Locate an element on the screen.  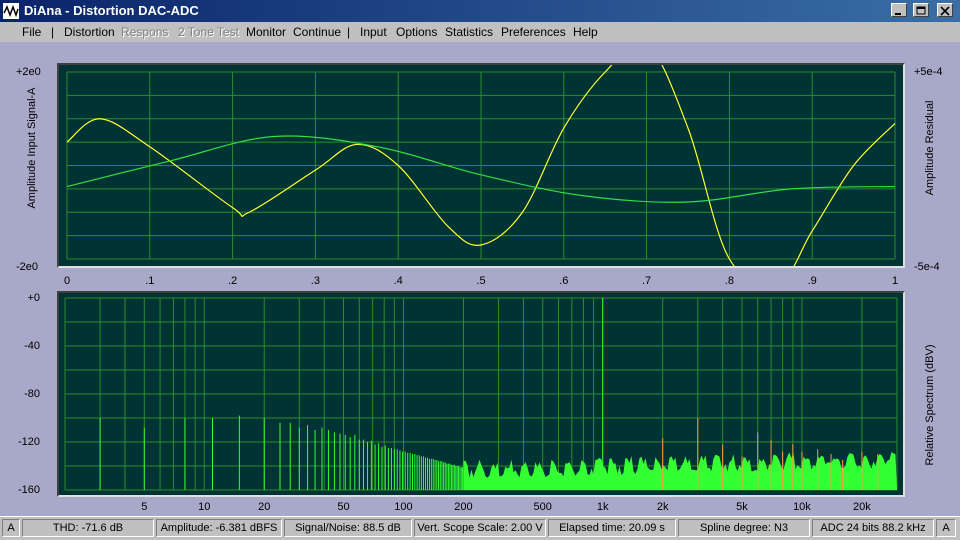
spectrum-ylabel: Relative Spectrum (dBV) is located at coordinates (930, 405).